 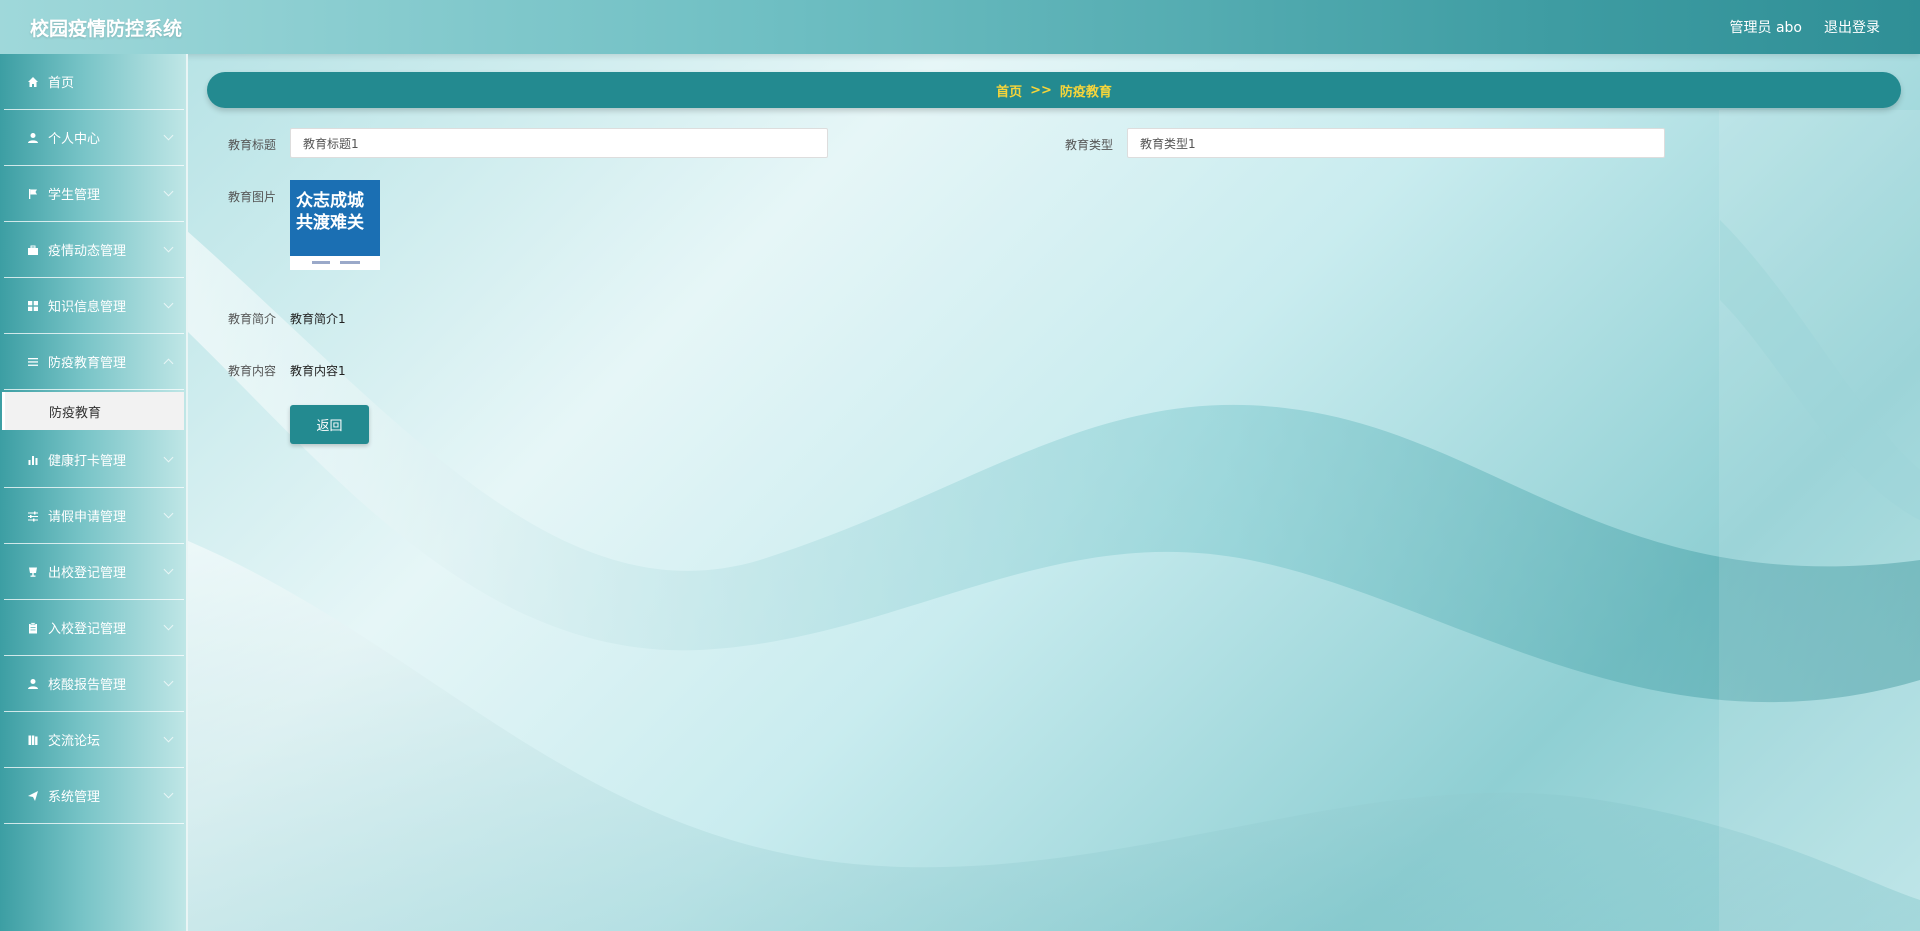 I want to click on list-icon, so click(x=33, y=362).